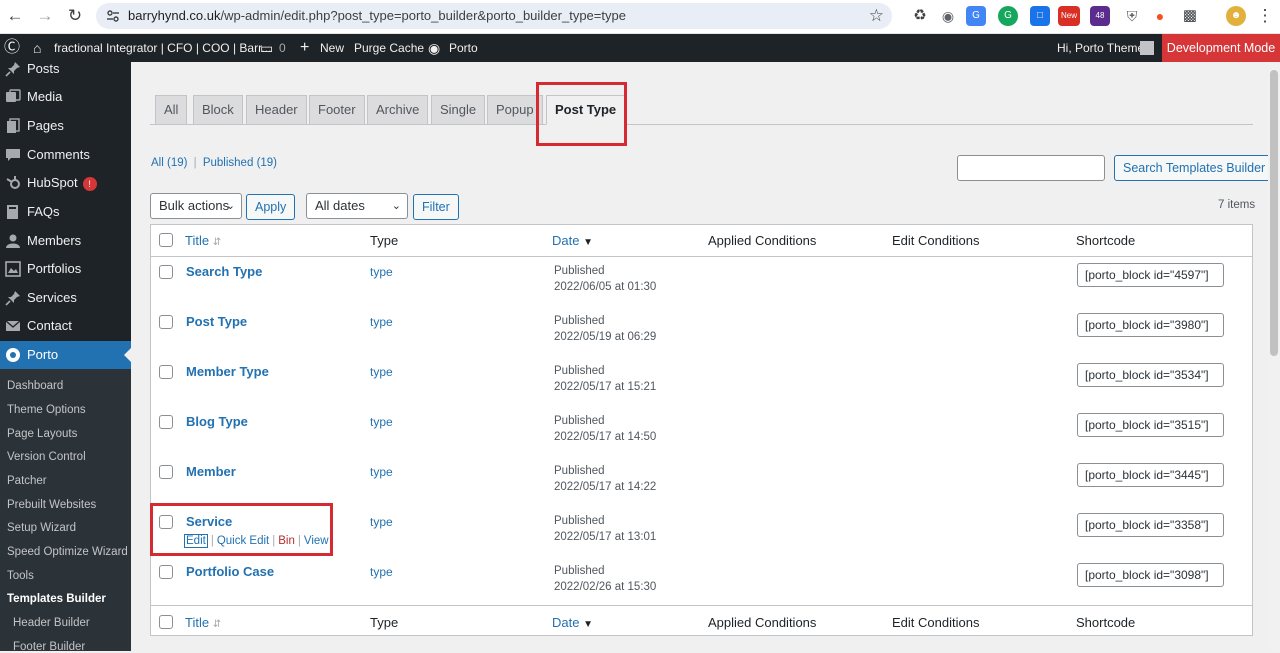  Describe the element at coordinates (216, 321) in the screenshot. I see `row-title-link: Post Type` at that location.